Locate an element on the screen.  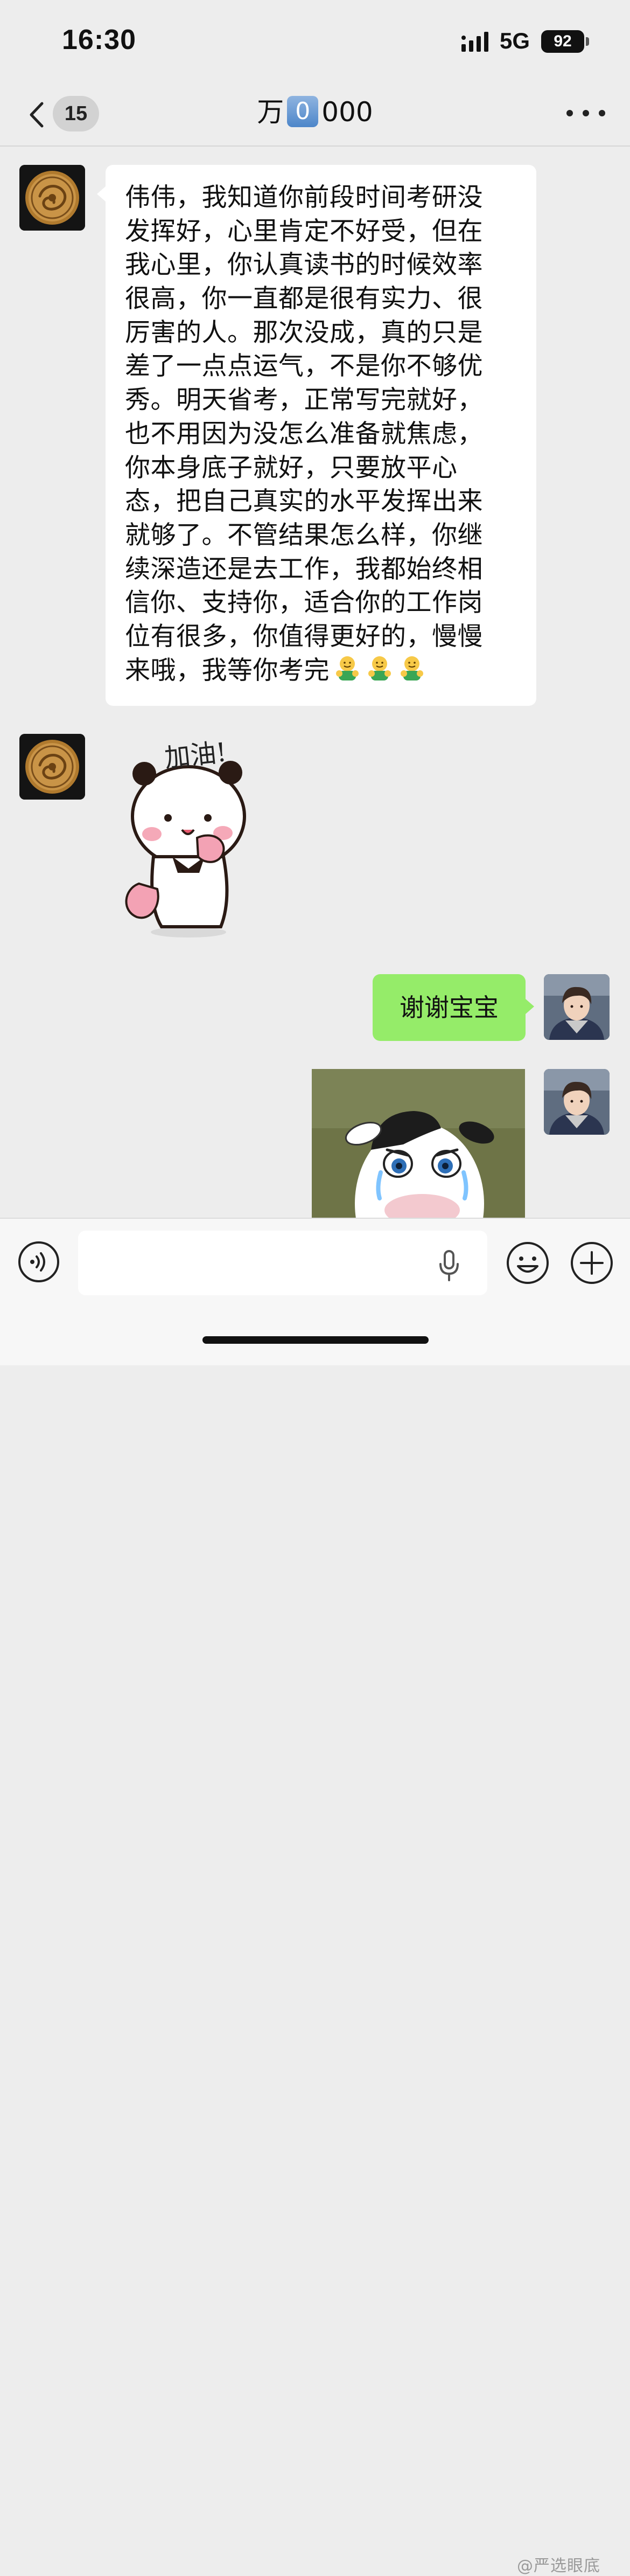
status-time: 16:30 is located at coordinates (99, 39).